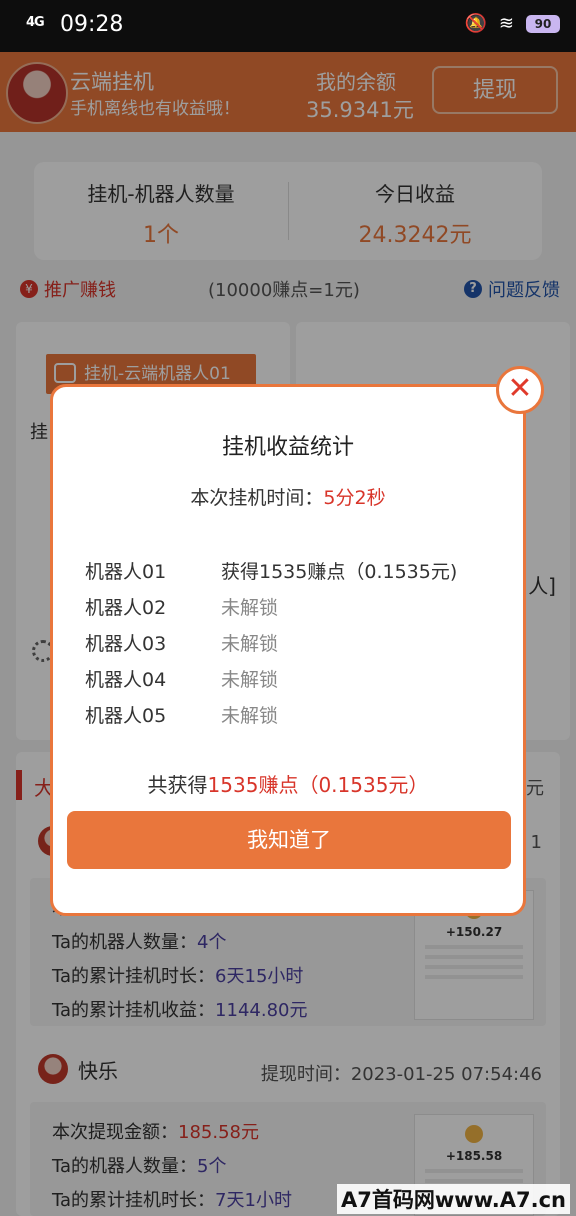 The width and height of the screenshot is (576, 1216). Describe the element at coordinates (92, 24) in the screenshot. I see `status-time: 09:28` at that location.